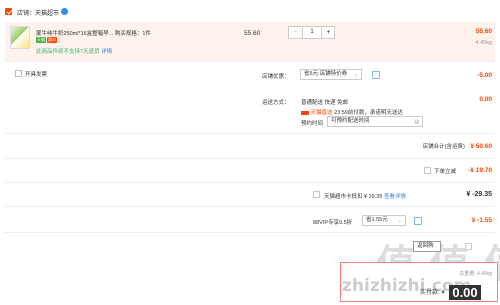 The image size is (500, 305). What do you see at coordinates (41, 40) in the screenshot?
I see `badge-tmall: 天猫` at bounding box center [41, 40].